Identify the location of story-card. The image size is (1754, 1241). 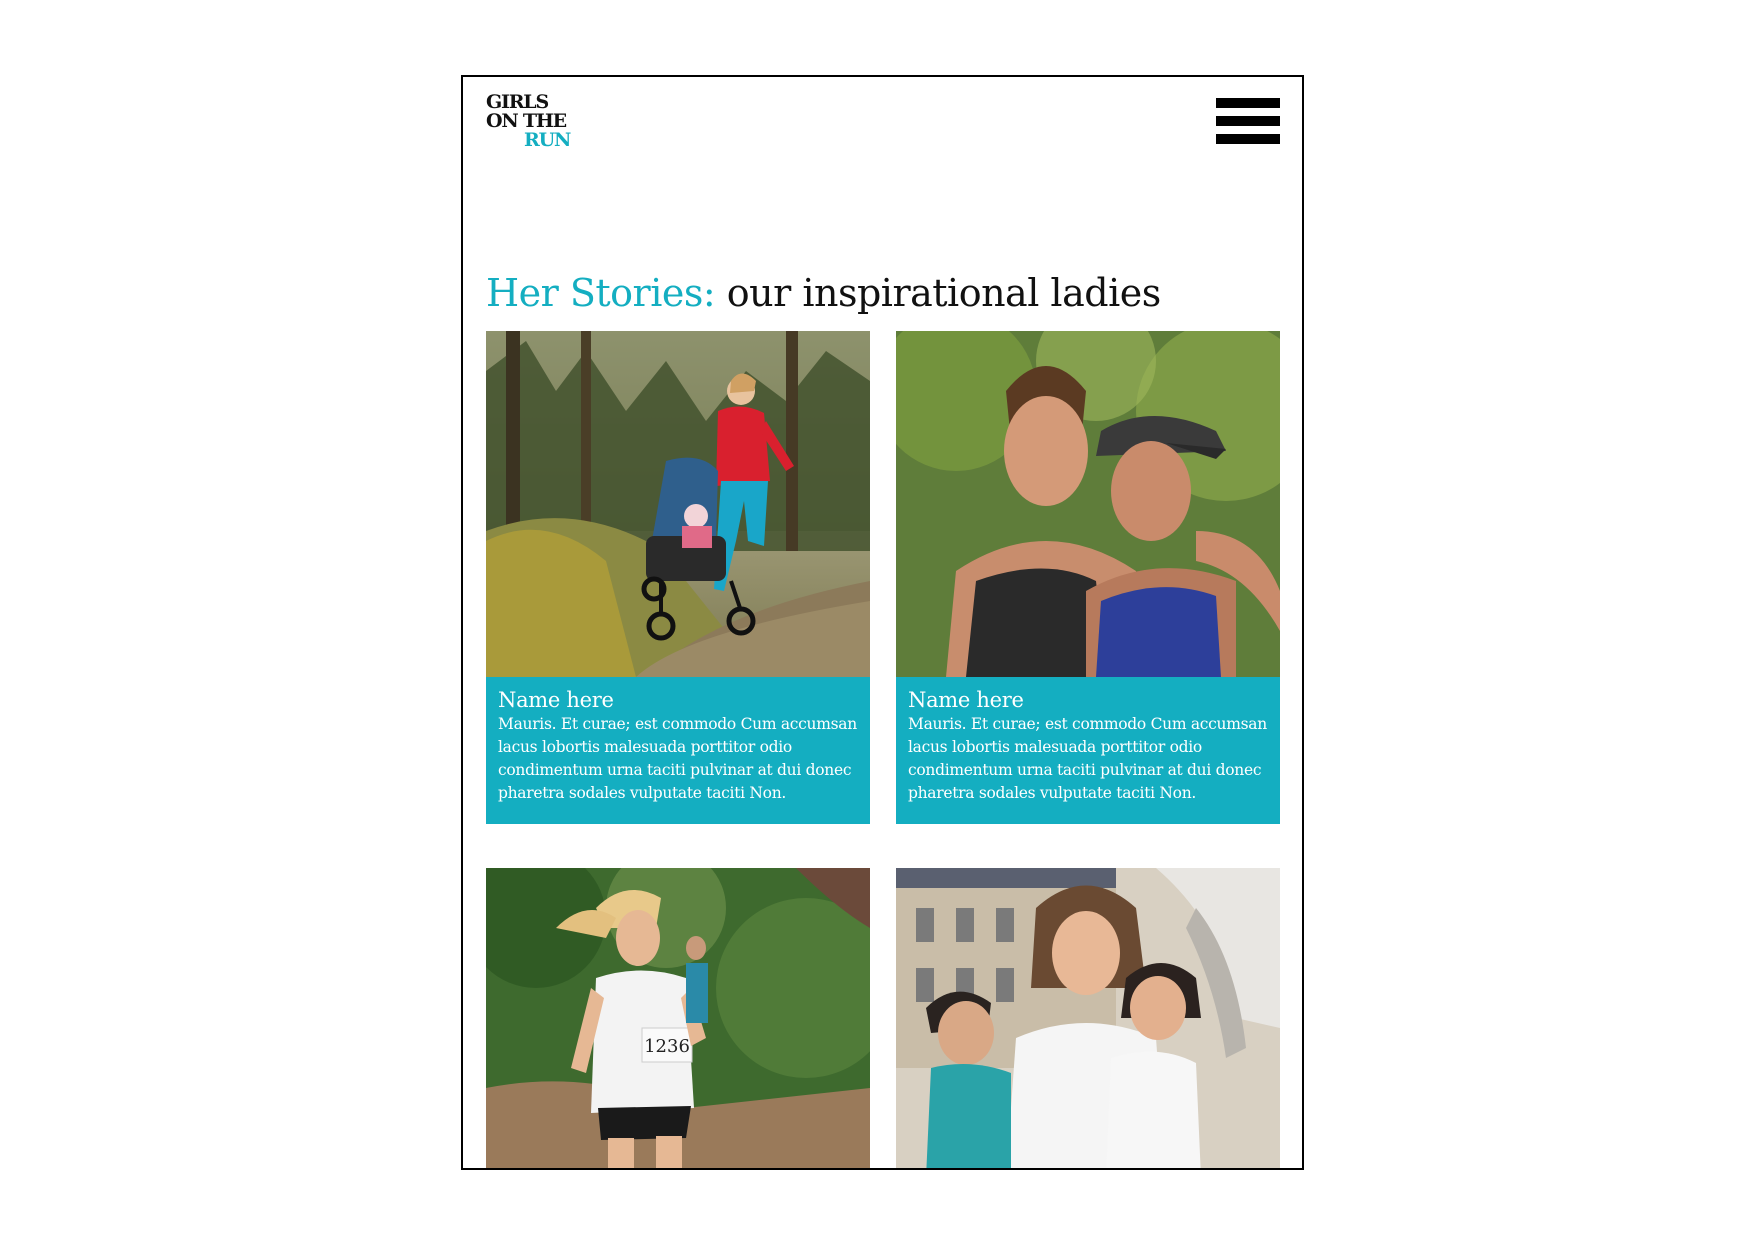
(1088, 1018).